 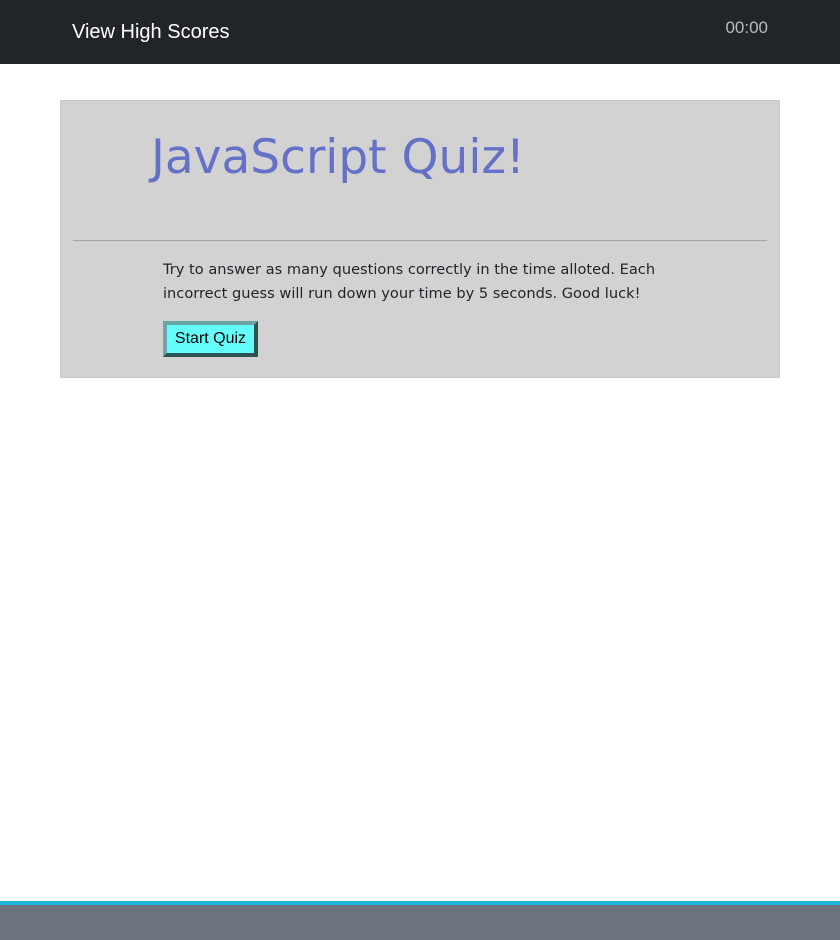 What do you see at coordinates (420, 32) in the screenshot?
I see `top-navbar: View High Scores 00:00` at bounding box center [420, 32].